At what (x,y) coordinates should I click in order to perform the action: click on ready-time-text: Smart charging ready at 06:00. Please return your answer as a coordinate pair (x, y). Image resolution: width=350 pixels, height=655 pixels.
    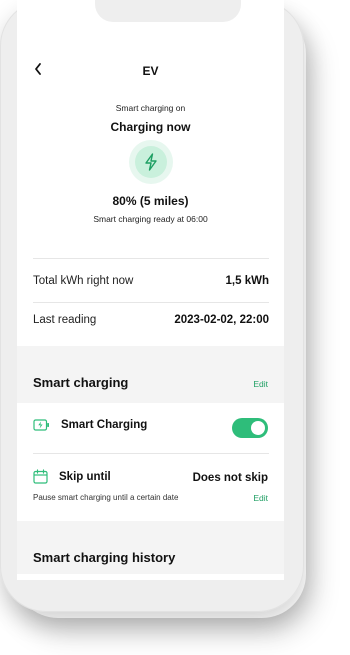
    Looking at the image, I should click on (150, 219).